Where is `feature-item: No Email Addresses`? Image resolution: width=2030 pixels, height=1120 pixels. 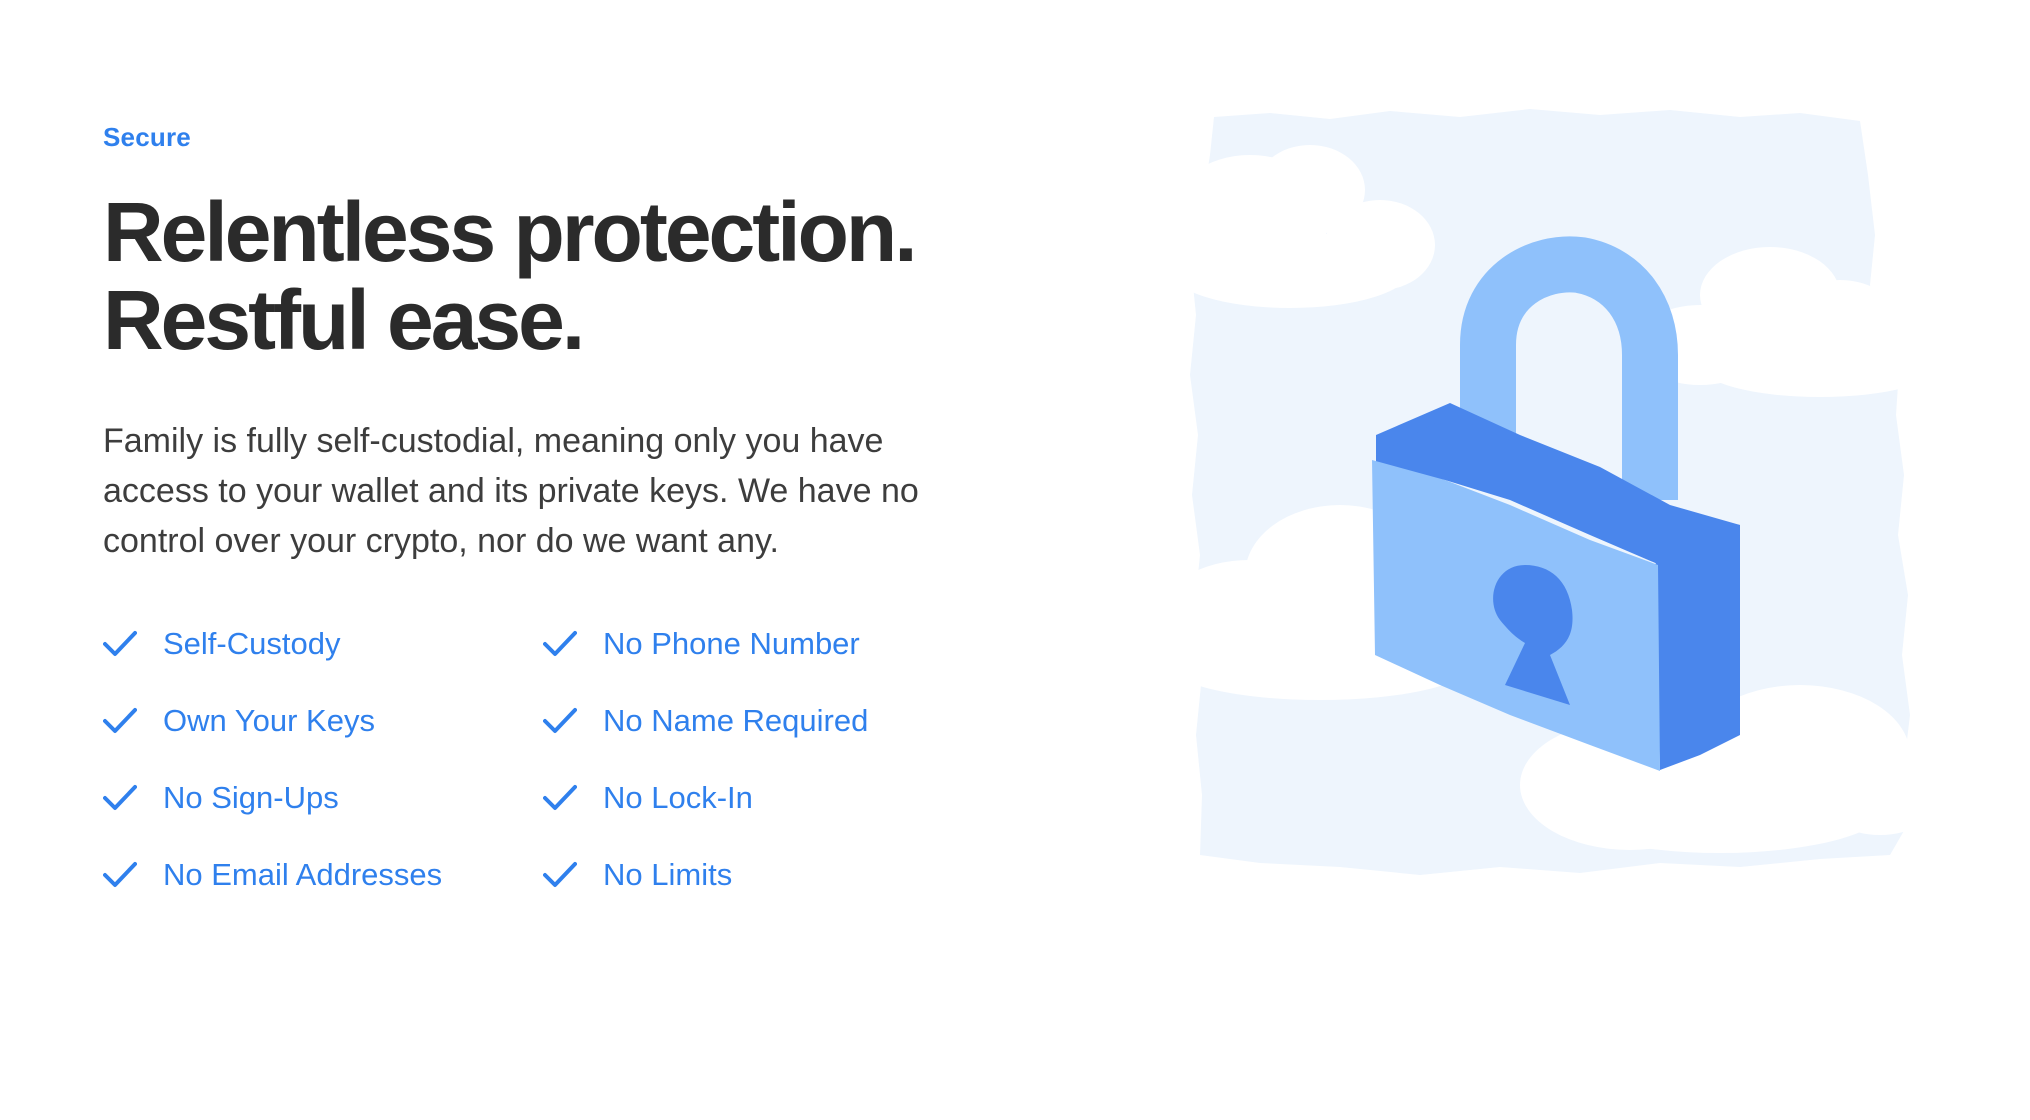 feature-item: No Email Addresses is located at coordinates (323, 875).